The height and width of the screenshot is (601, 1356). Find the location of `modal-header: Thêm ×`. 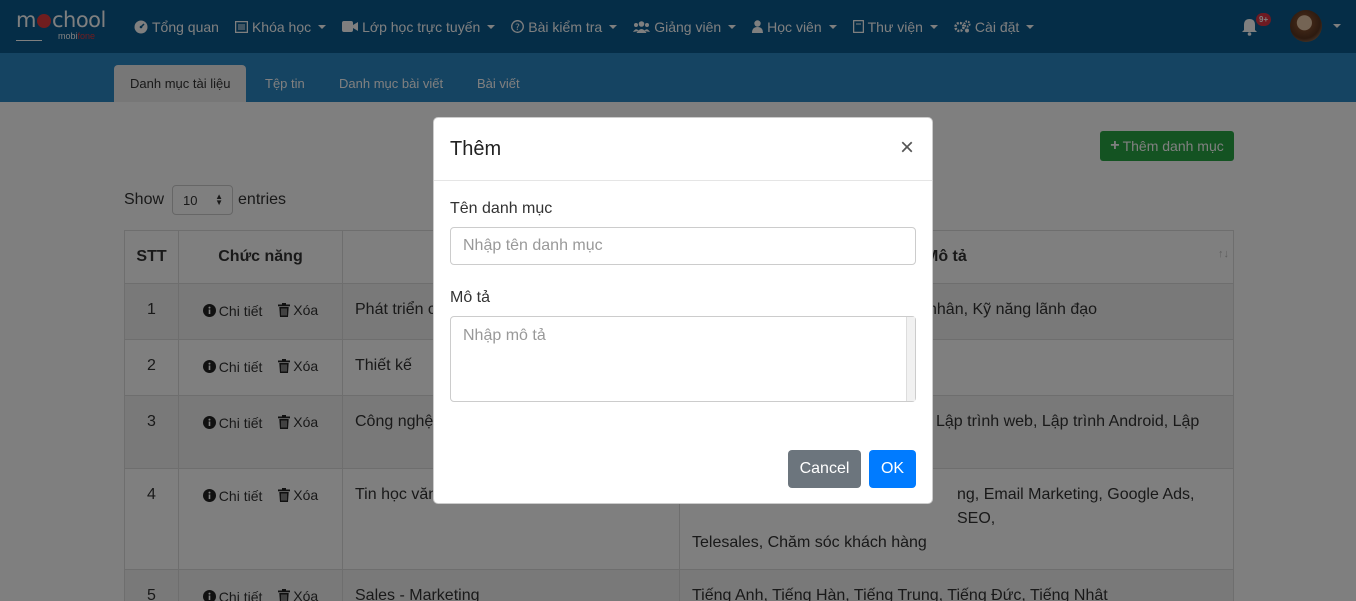

modal-header: Thêm × is located at coordinates (683, 149).